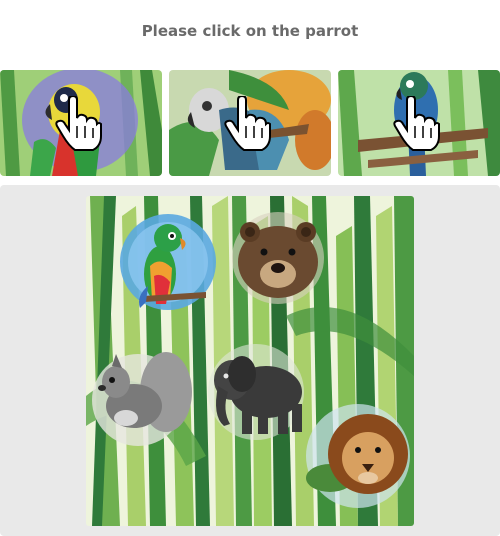 The image size is (500, 536). What do you see at coordinates (358, 456) in the screenshot?
I see `animal-lion` at bounding box center [358, 456].